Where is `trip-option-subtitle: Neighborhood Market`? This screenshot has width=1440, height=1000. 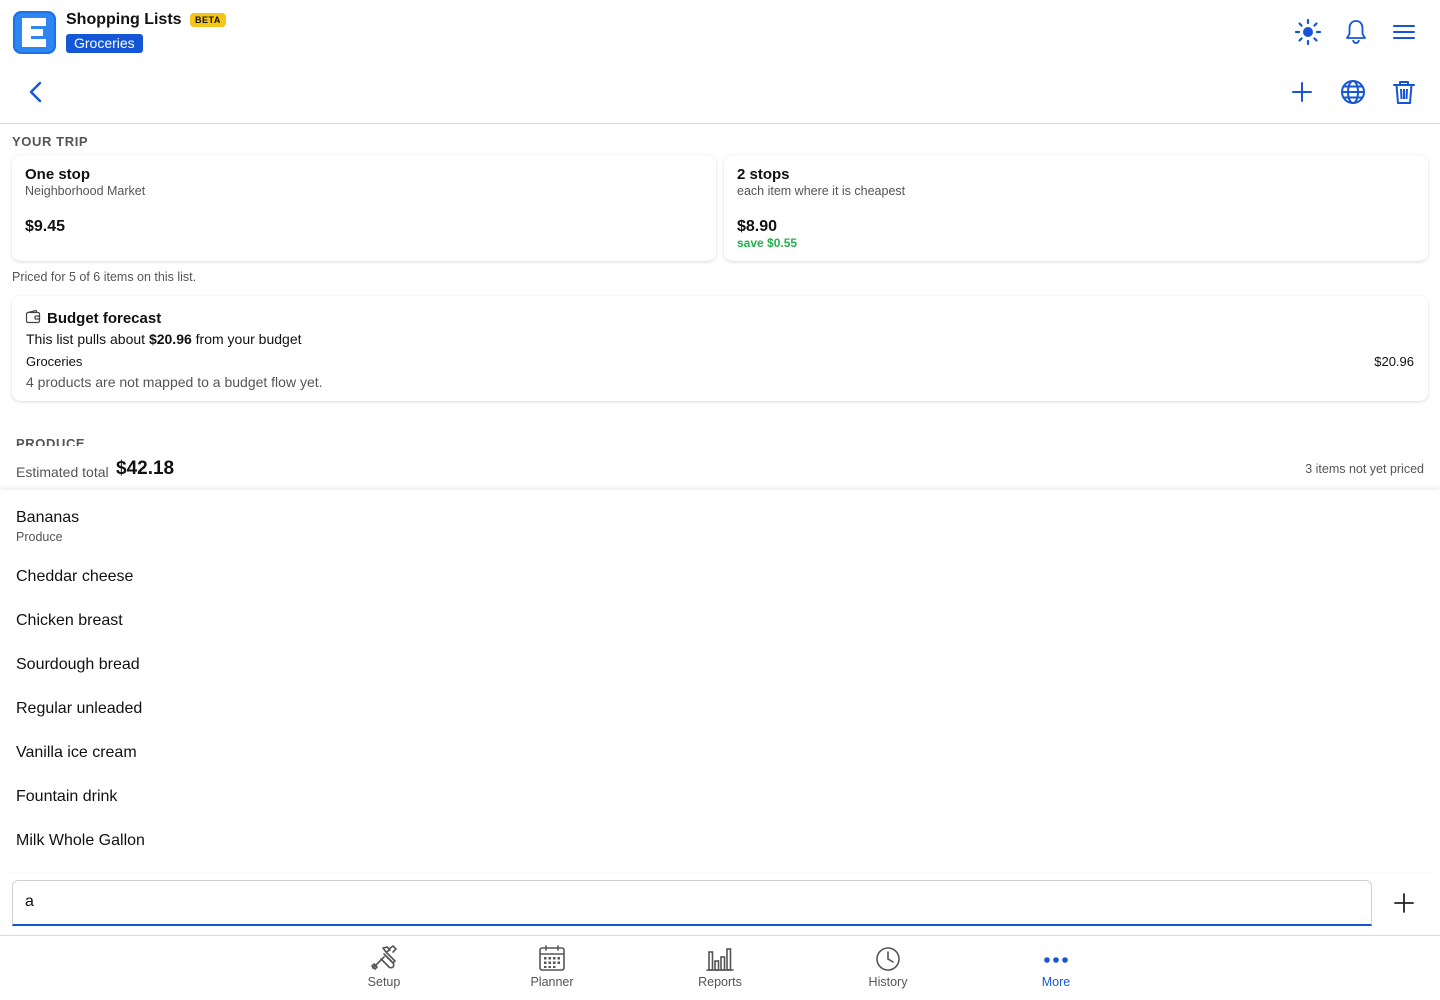 trip-option-subtitle: Neighborhood Market is located at coordinates (85, 191).